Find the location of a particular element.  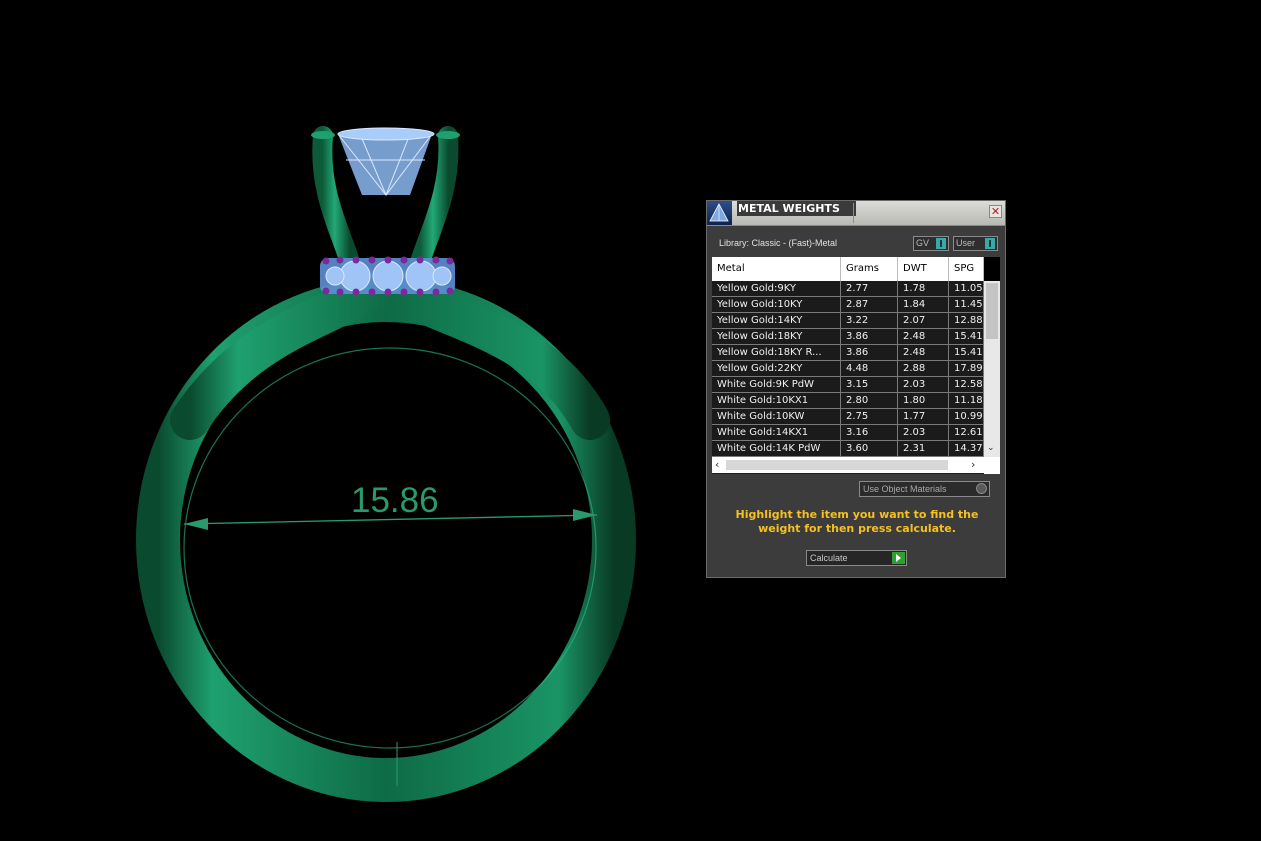

table-cell: 11.45 is located at coordinates (966, 304).